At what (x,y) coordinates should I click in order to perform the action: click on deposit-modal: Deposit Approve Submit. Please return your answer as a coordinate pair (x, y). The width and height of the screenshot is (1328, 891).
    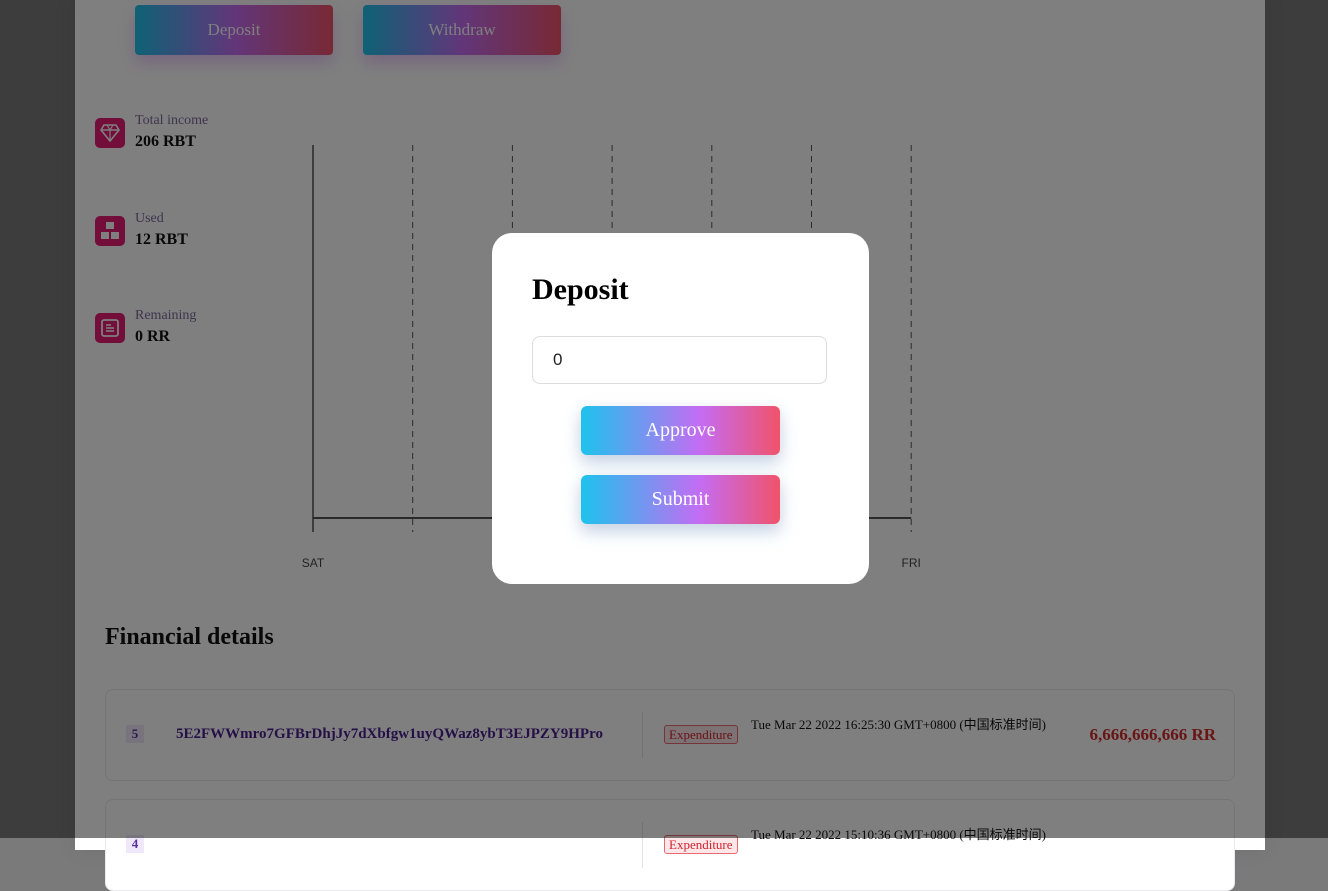
    Looking at the image, I should click on (680, 408).